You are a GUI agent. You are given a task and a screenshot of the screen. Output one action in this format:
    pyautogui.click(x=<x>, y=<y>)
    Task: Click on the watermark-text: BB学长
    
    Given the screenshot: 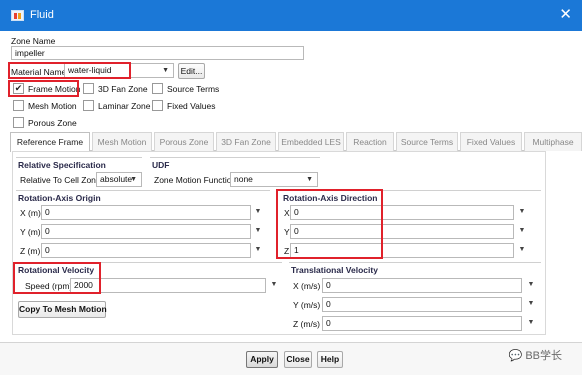 What is the action you would take?
    pyautogui.click(x=543, y=356)
    